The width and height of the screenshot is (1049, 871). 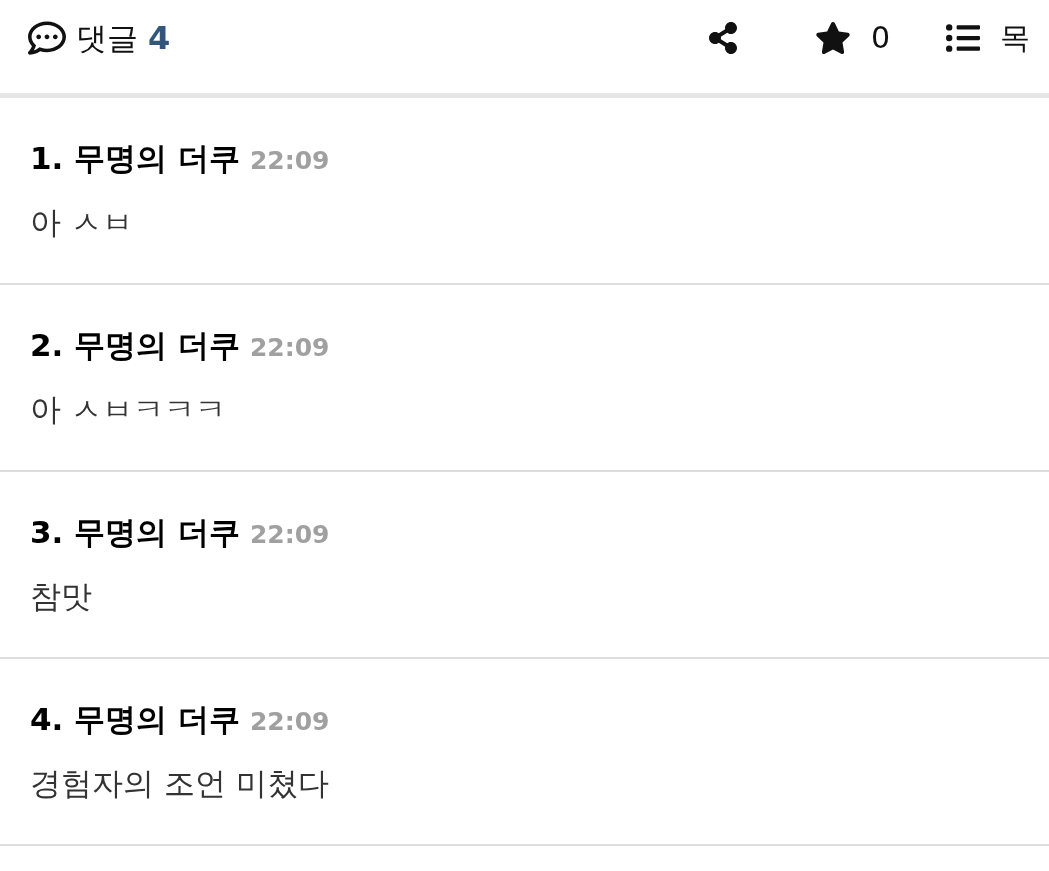 I want to click on comment-author: 1. 무명의 더쿠, so click(x=135, y=158).